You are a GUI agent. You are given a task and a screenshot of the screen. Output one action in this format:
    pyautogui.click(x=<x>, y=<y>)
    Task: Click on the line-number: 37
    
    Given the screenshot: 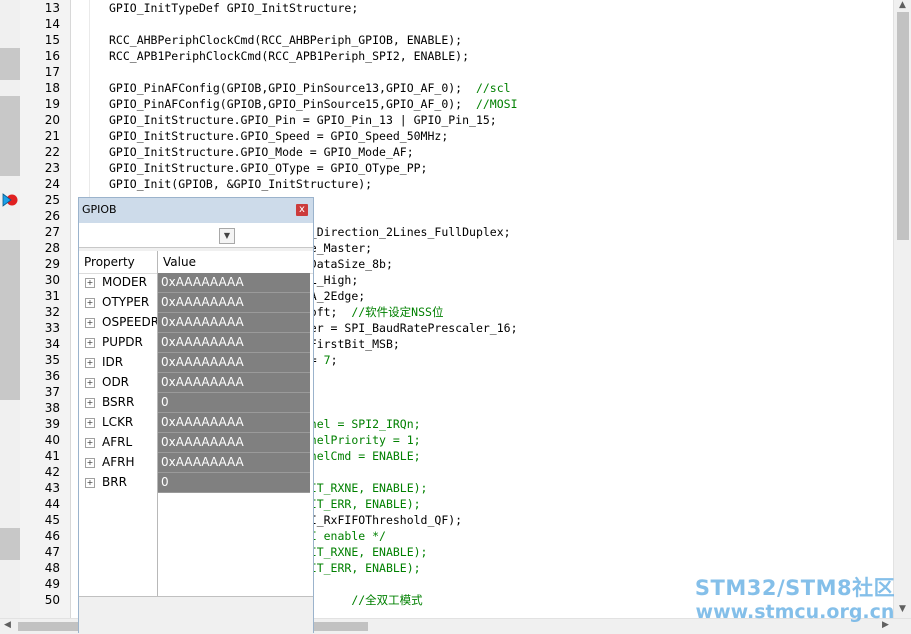 What is the action you would take?
    pyautogui.click(x=52, y=392)
    